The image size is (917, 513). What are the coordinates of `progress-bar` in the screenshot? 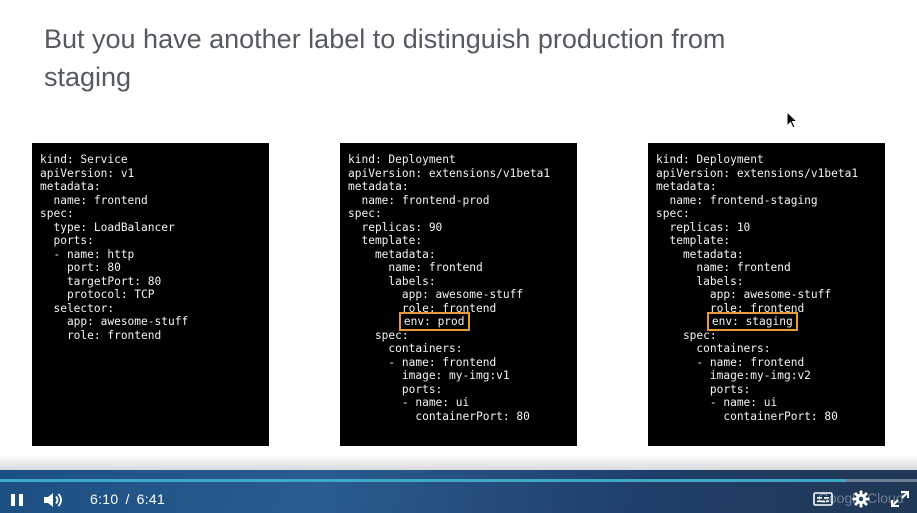 It's located at (458, 480).